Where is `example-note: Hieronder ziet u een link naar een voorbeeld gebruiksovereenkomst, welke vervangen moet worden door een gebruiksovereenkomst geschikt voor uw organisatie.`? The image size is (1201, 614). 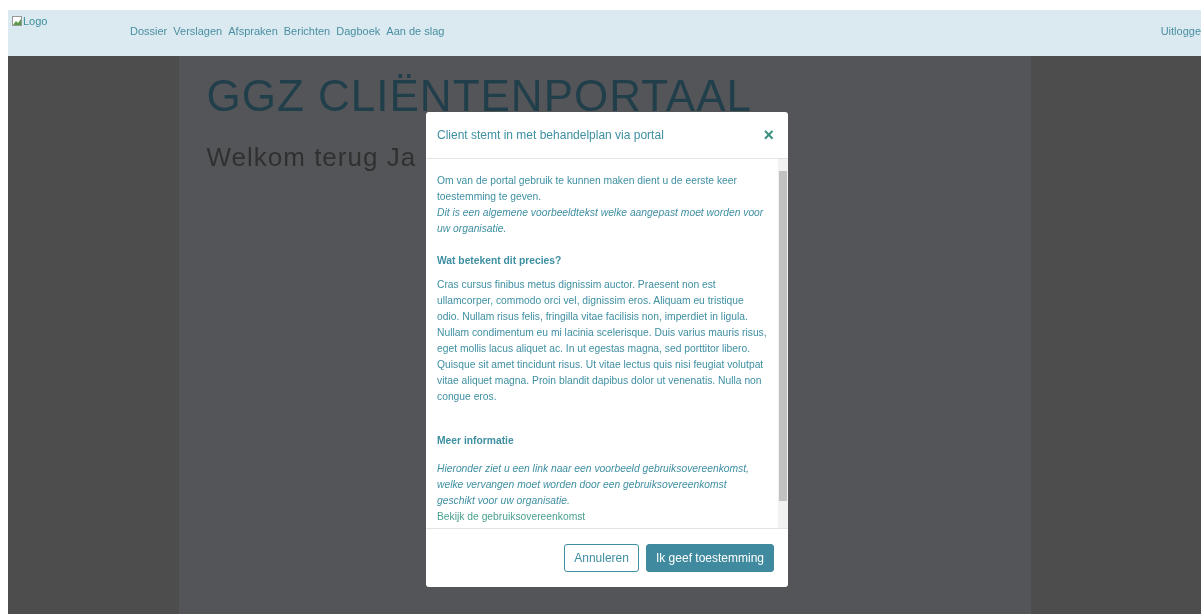
example-note: Hieronder ziet u een link naar een voorbeeld gebruiksovereenkomst, welke vervangen moet worden door een gebruiksovereenkomst geschikt voor uw organisatie. is located at coordinates (593, 485).